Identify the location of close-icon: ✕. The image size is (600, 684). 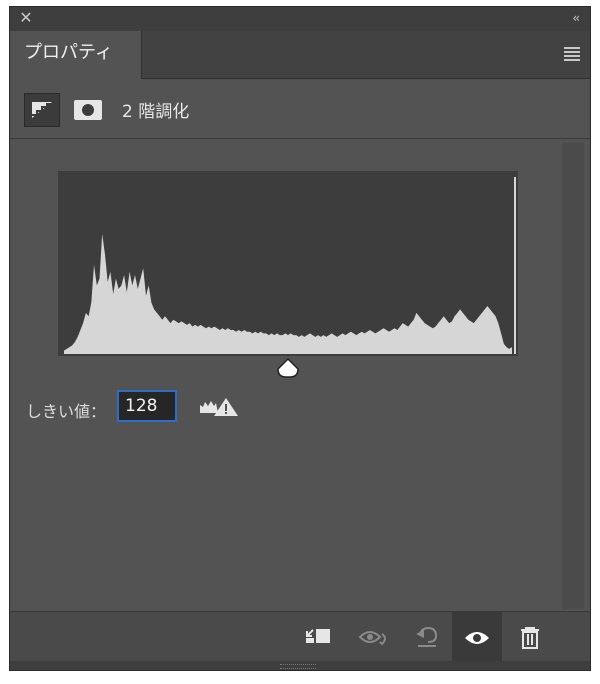
(26, 18).